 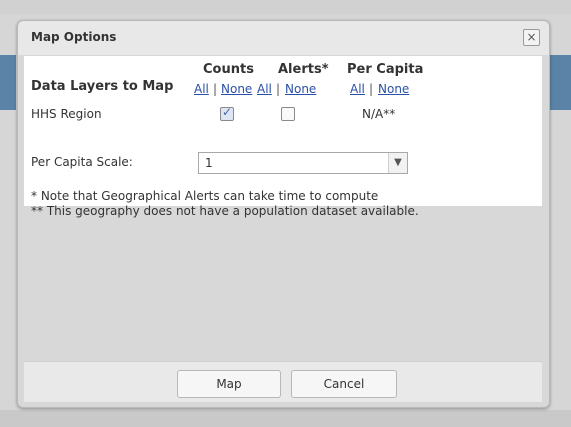 What do you see at coordinates (8, 82) in the screenshot?
I see `background-header-left` at bounding box center [8, 82].